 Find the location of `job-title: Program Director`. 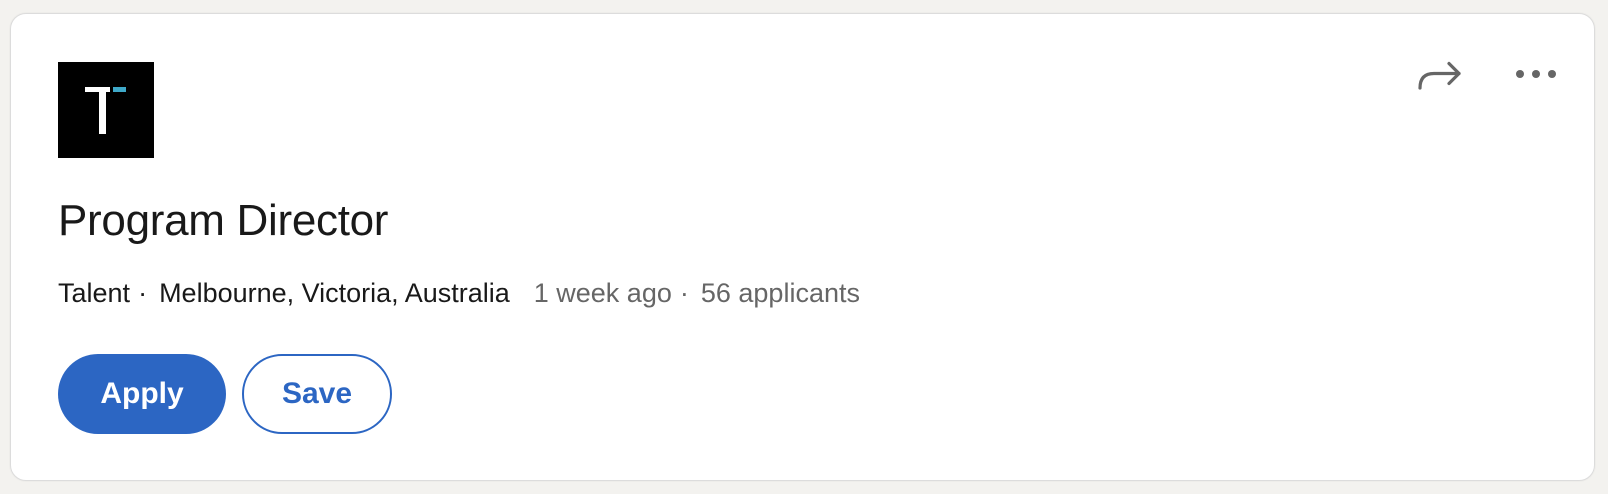

job-title: Program Director is located at coordinates (223, 221).